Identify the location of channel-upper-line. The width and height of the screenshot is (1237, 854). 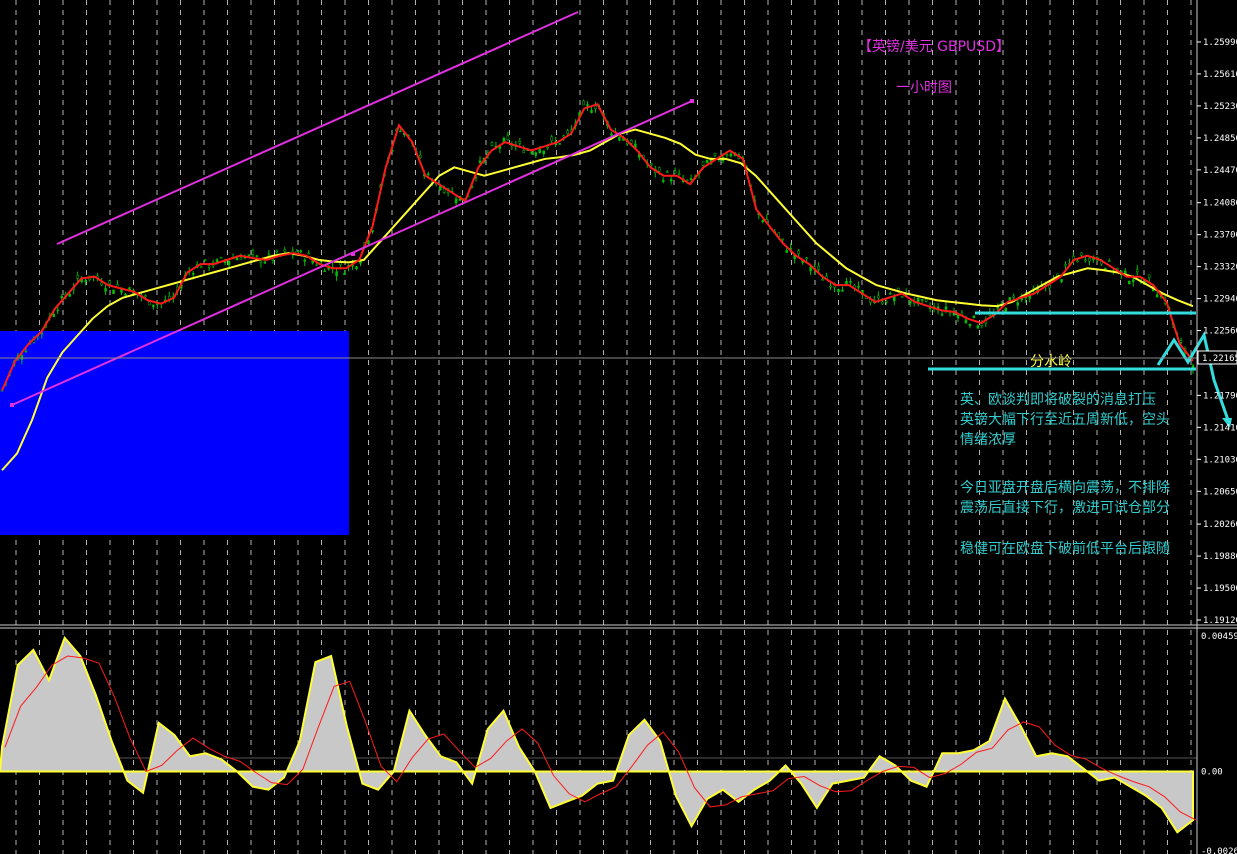
(317, 128).